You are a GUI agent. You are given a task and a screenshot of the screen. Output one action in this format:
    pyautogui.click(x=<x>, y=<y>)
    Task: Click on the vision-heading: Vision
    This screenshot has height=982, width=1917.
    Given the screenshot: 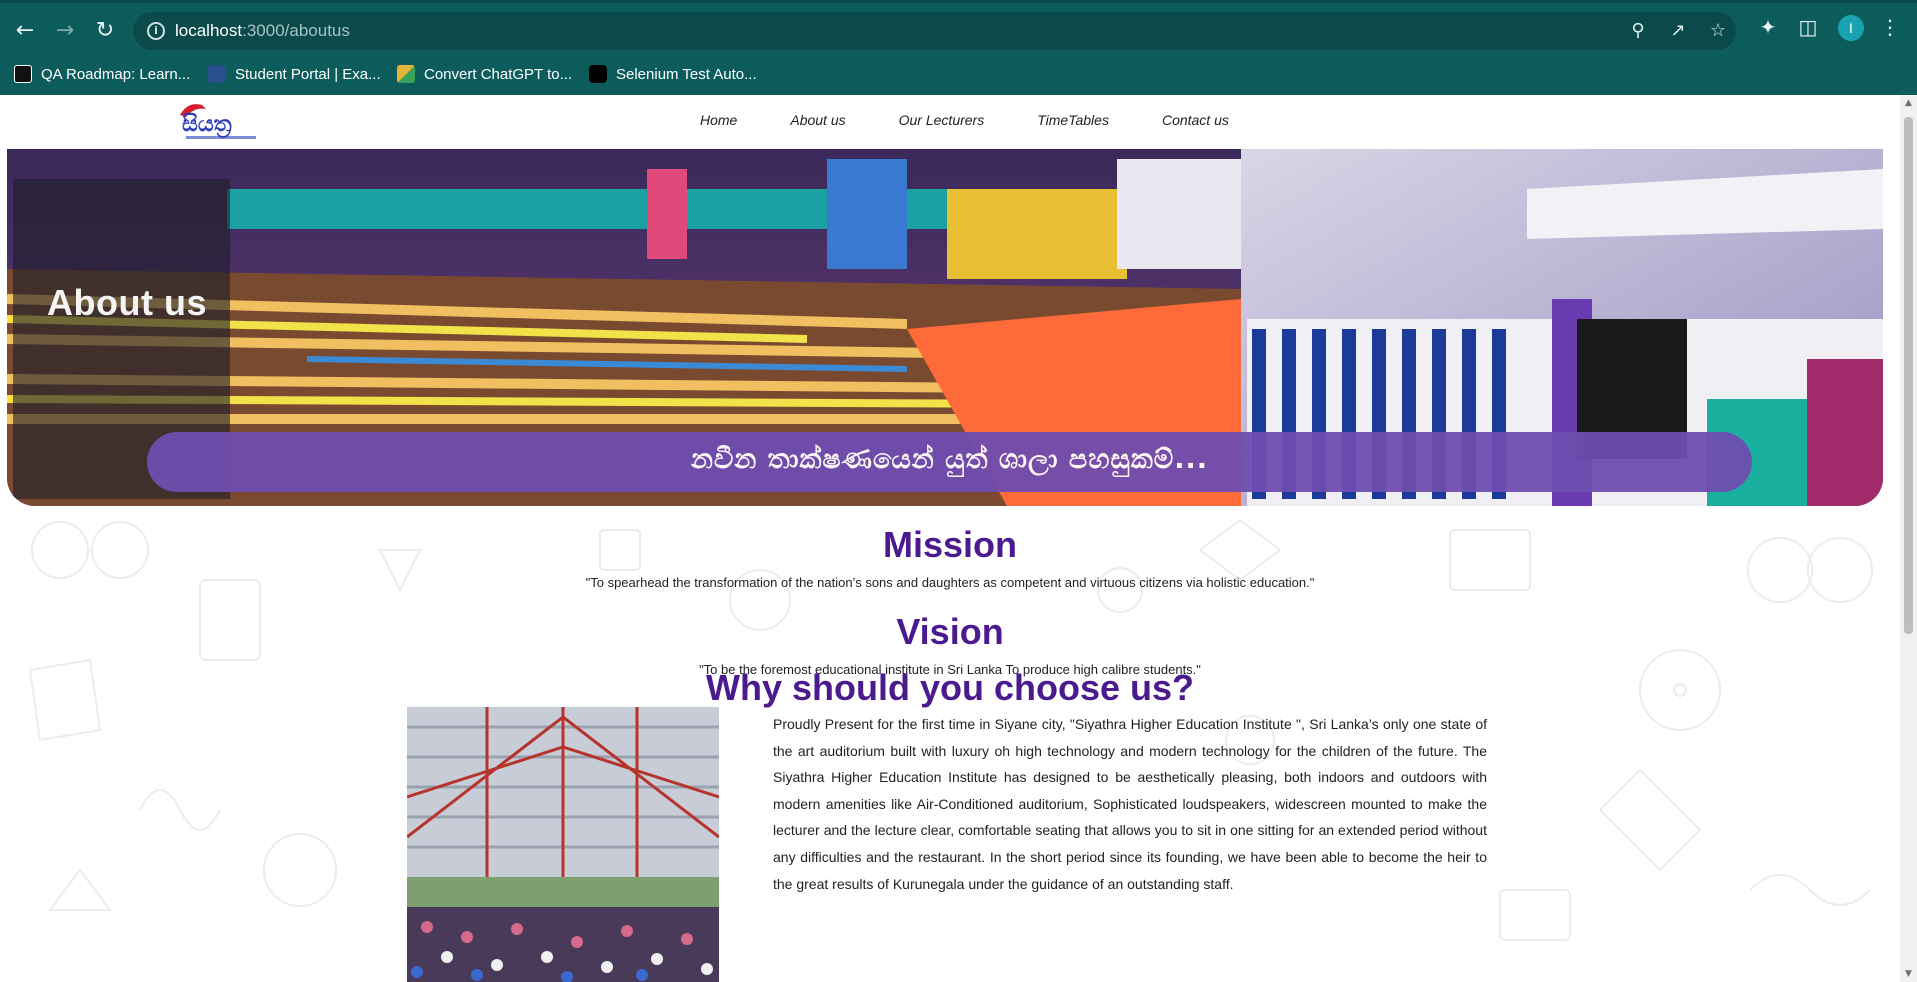 What is the action you would take?
    pyautogui.click(x=950, y=631)
    